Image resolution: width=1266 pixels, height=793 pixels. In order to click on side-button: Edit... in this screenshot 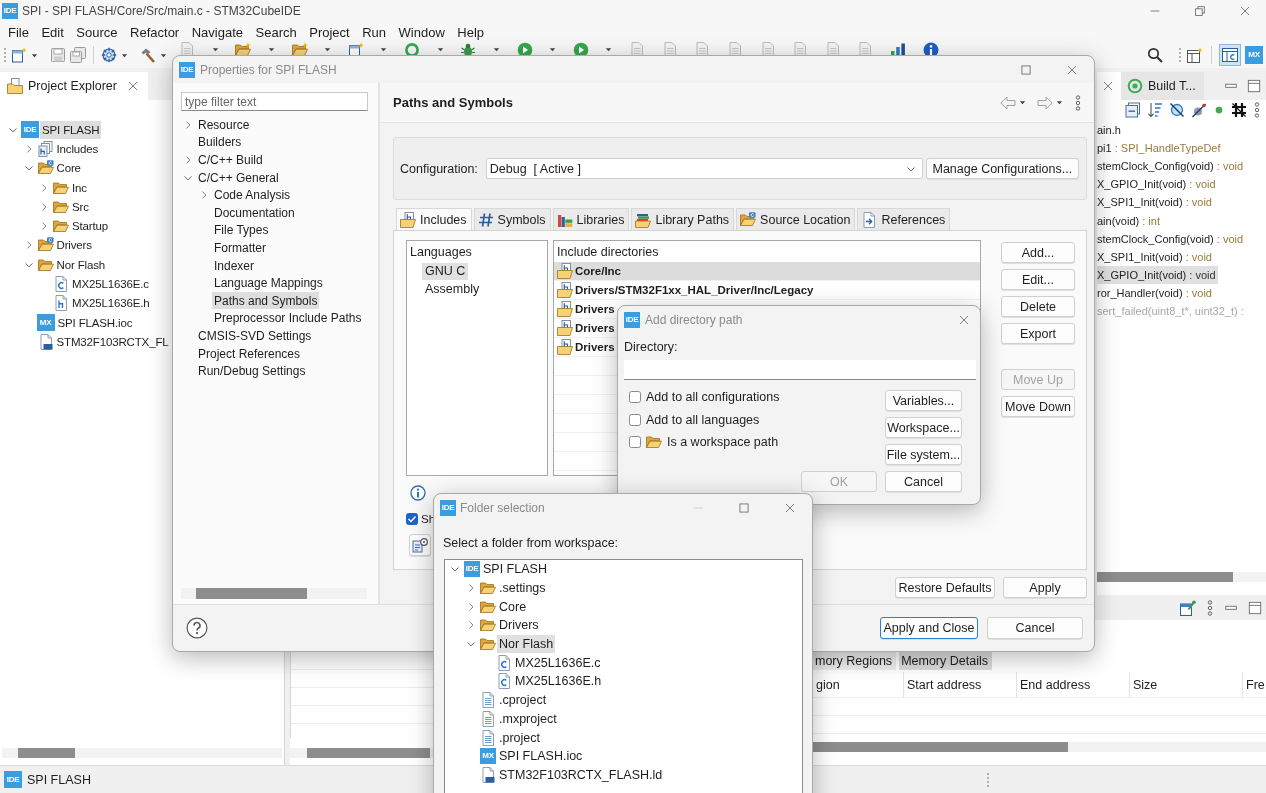, I will do `click(1038, 279)`.